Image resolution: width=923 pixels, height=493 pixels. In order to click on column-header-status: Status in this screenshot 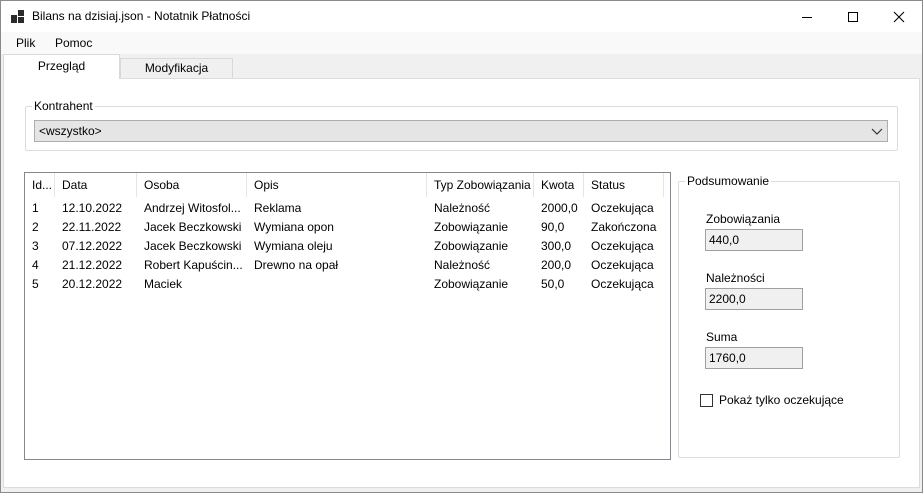, I will do `click(624, 185)`.